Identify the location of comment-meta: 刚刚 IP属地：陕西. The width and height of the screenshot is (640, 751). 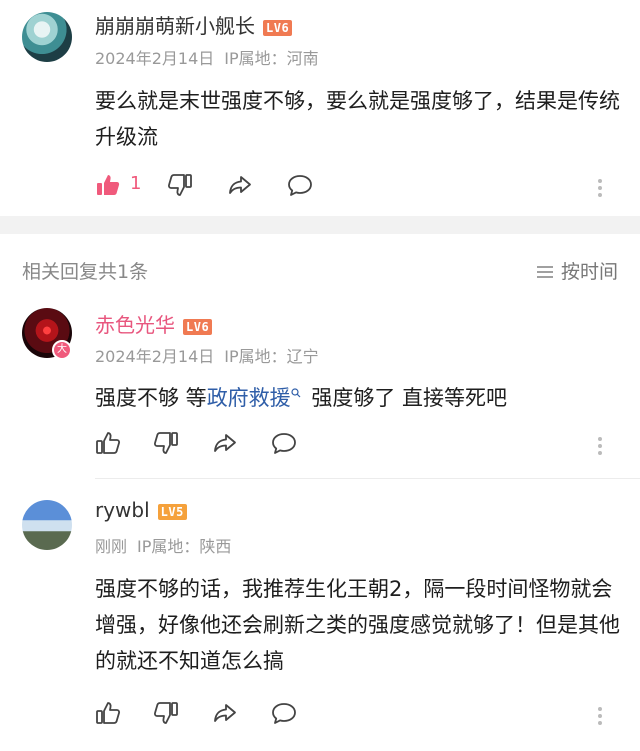
(163, 545).